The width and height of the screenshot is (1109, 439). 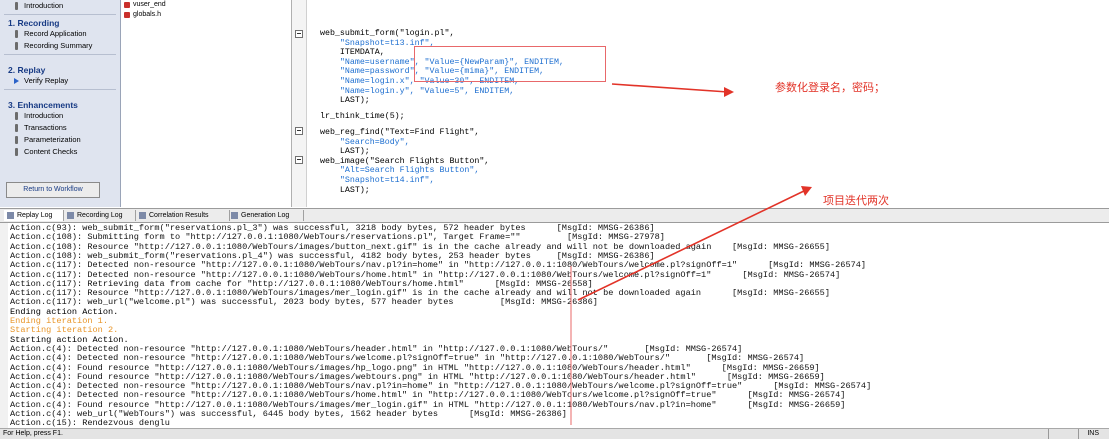 I want to click on annotation-iterate: 项目迭代两次, so click(x=856, y=200).